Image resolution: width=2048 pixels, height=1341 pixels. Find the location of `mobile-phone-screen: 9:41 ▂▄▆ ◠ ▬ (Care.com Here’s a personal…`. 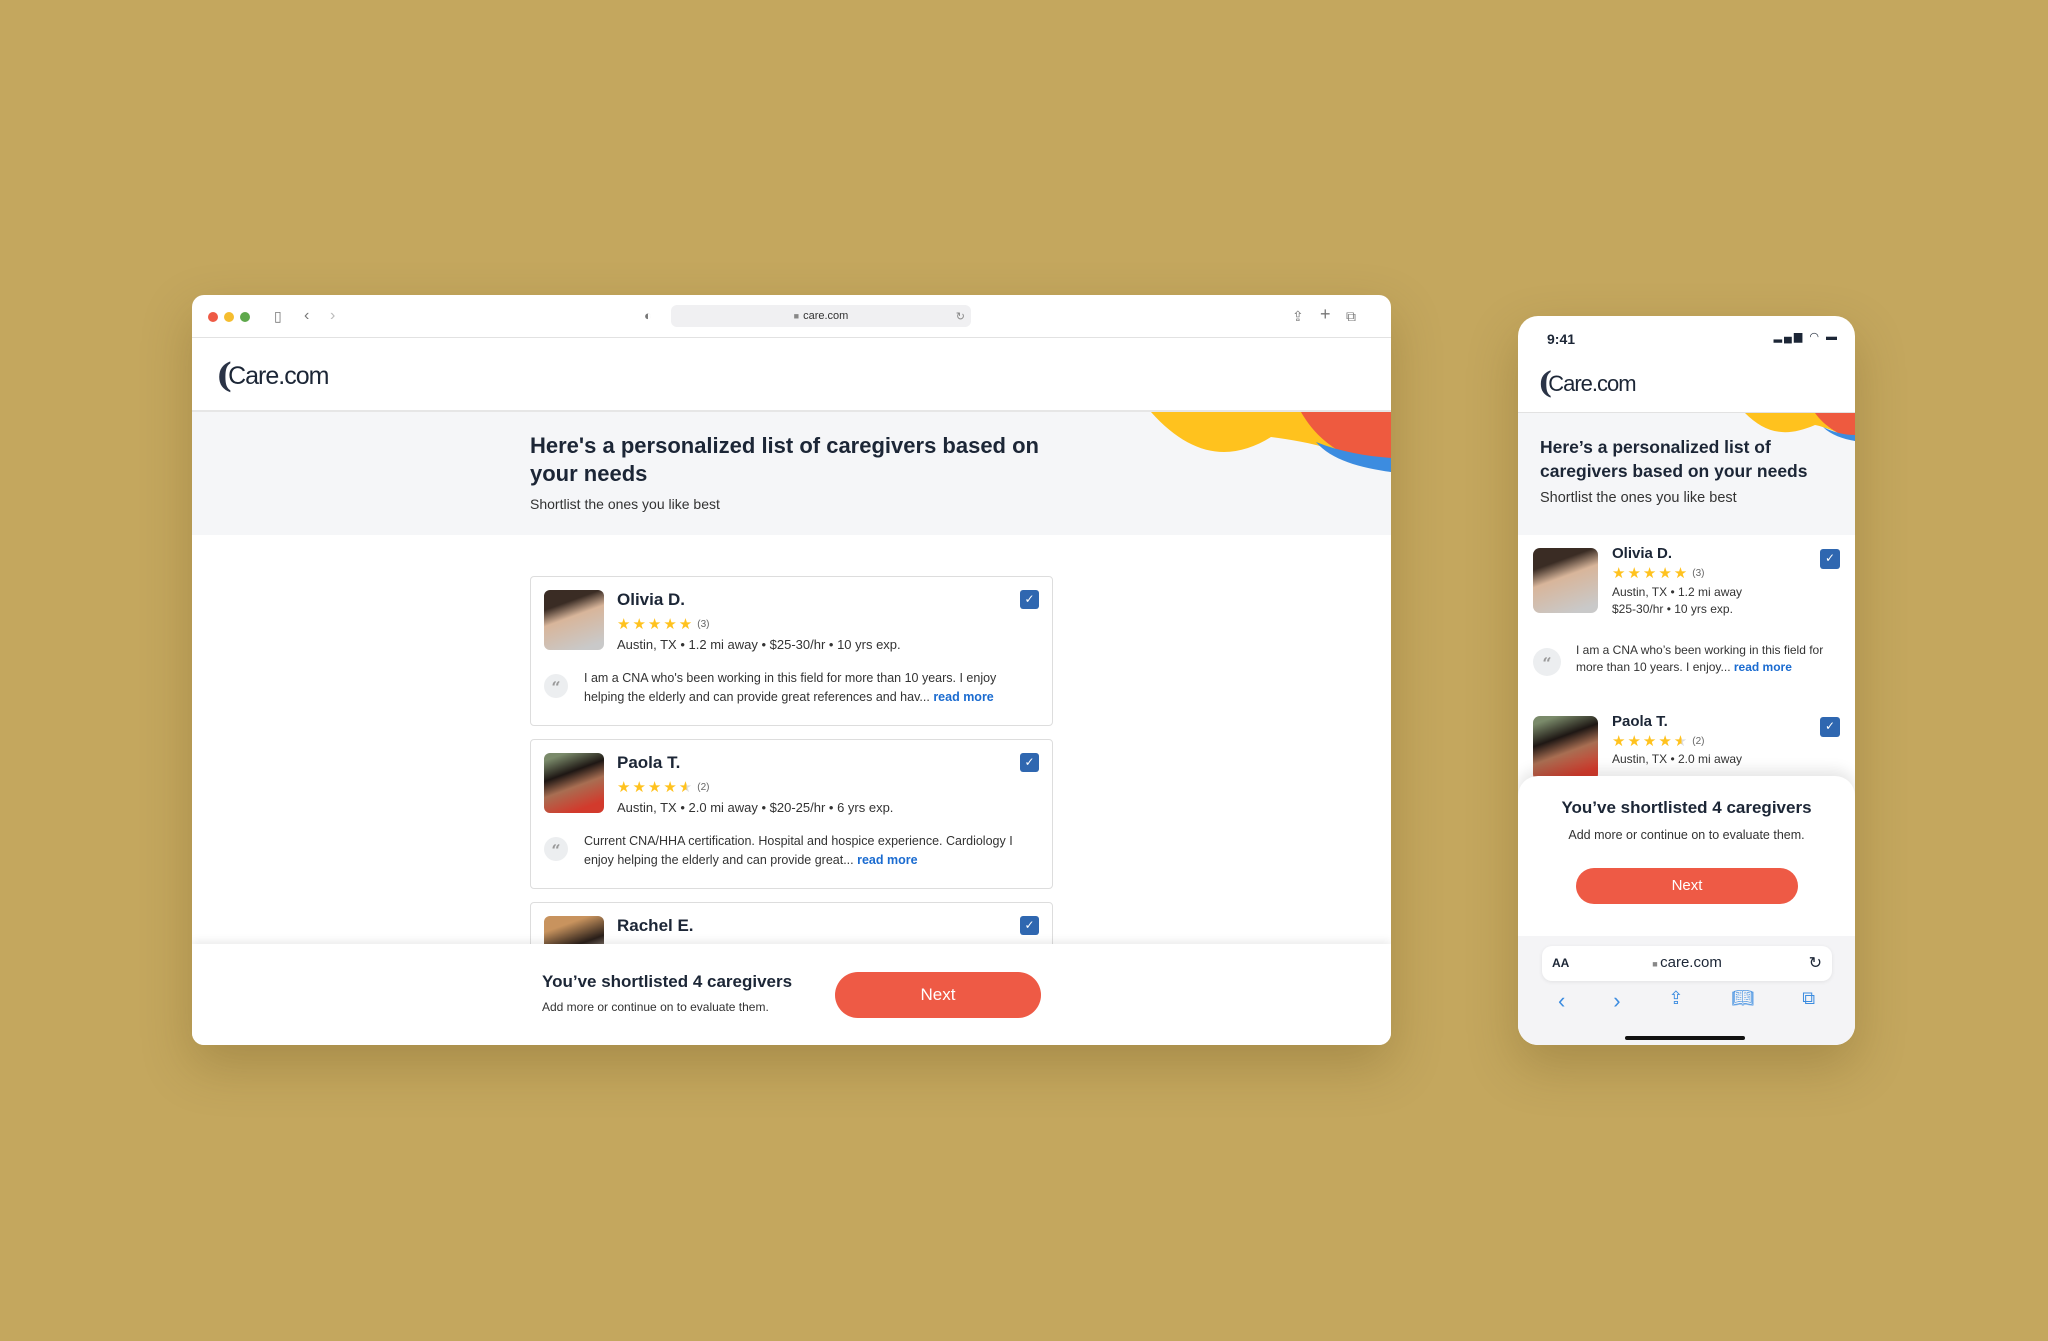

mobile-phone-screen: 9:41 ▂▄▆ ◠ ▬ (Care.com Here’s a personal… is located at coordinates (1686, 680).